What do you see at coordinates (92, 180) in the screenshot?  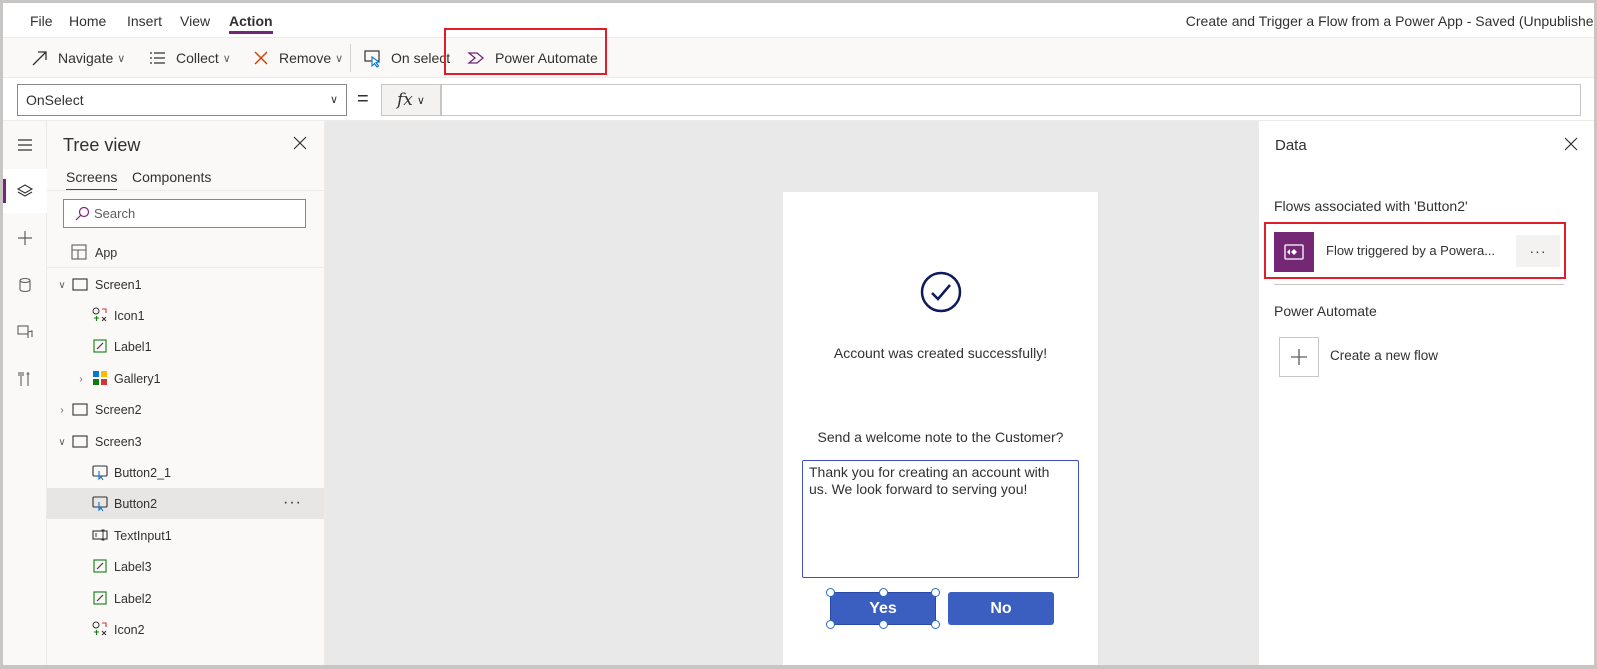 I see `tab-screens: Screens` at bounding box center [92, 180].